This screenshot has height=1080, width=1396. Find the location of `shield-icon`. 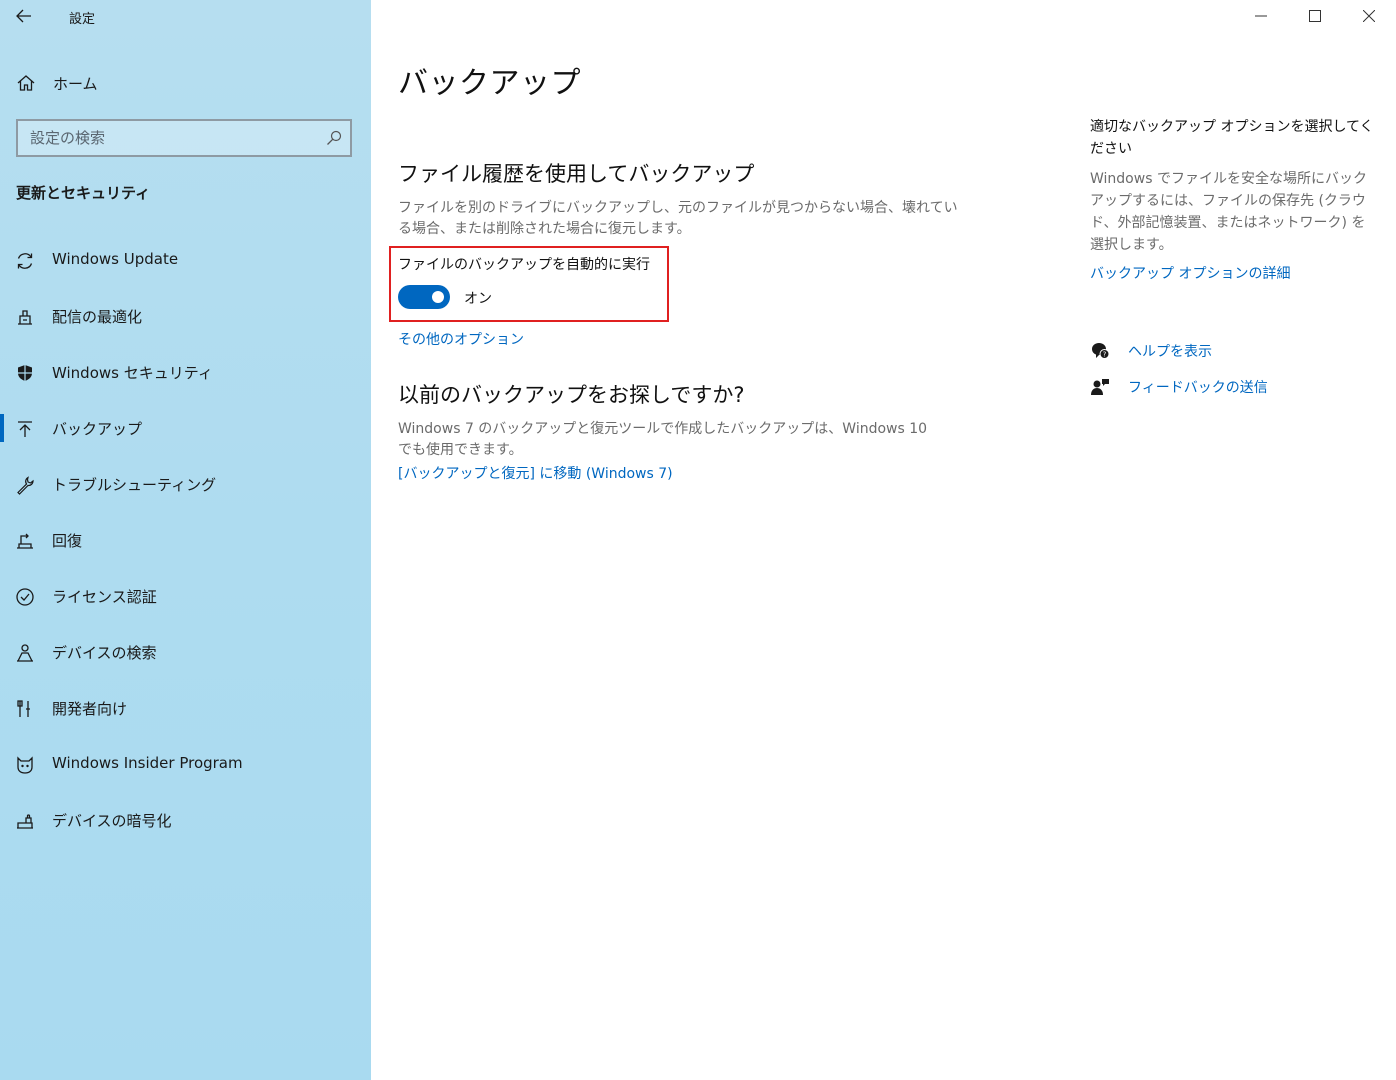

shield-icon is located at coordinates (25, 373).